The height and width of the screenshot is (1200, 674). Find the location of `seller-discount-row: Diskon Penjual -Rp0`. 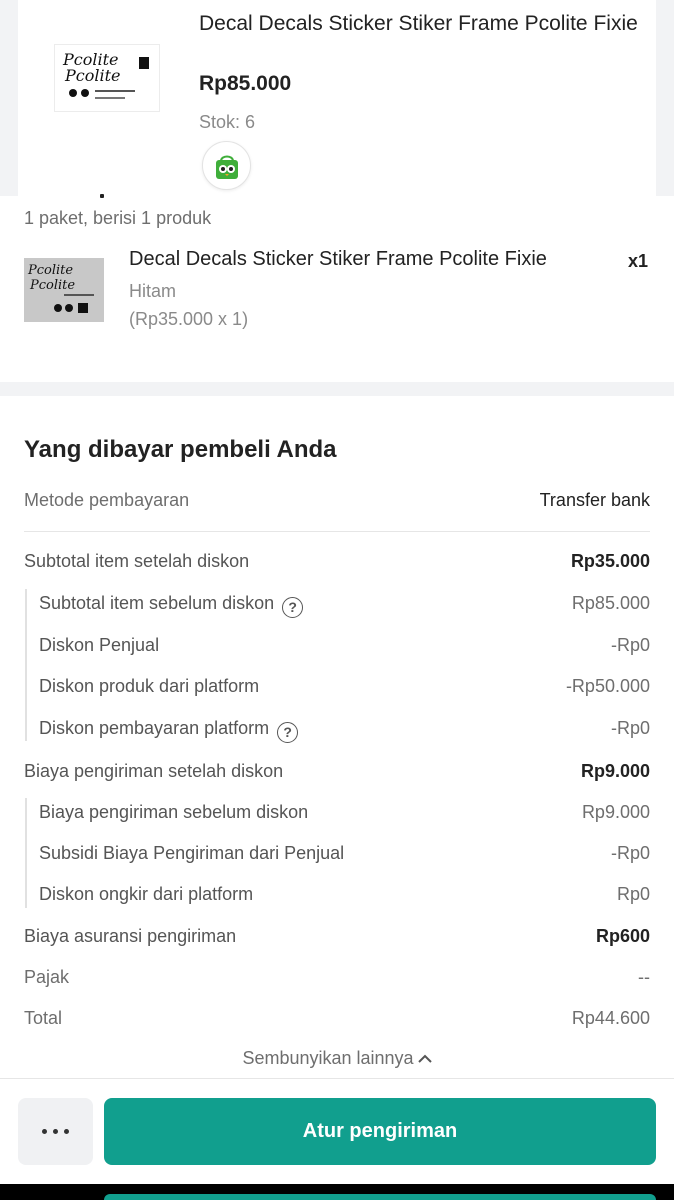

seller-discount-row: Diskon Penjual -Rp0 is located at coordinates (337, 646).